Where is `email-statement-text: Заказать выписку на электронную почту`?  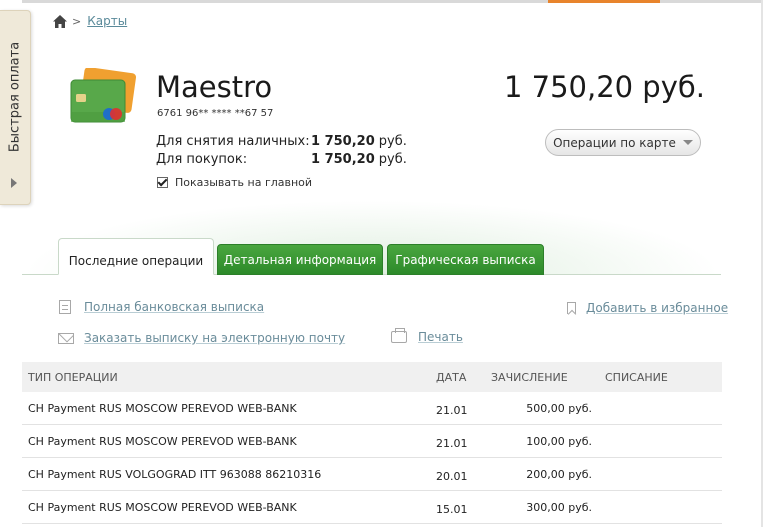 email-statement-text: Заказать выписку на электронную почту is located at coordinates (215, 338).